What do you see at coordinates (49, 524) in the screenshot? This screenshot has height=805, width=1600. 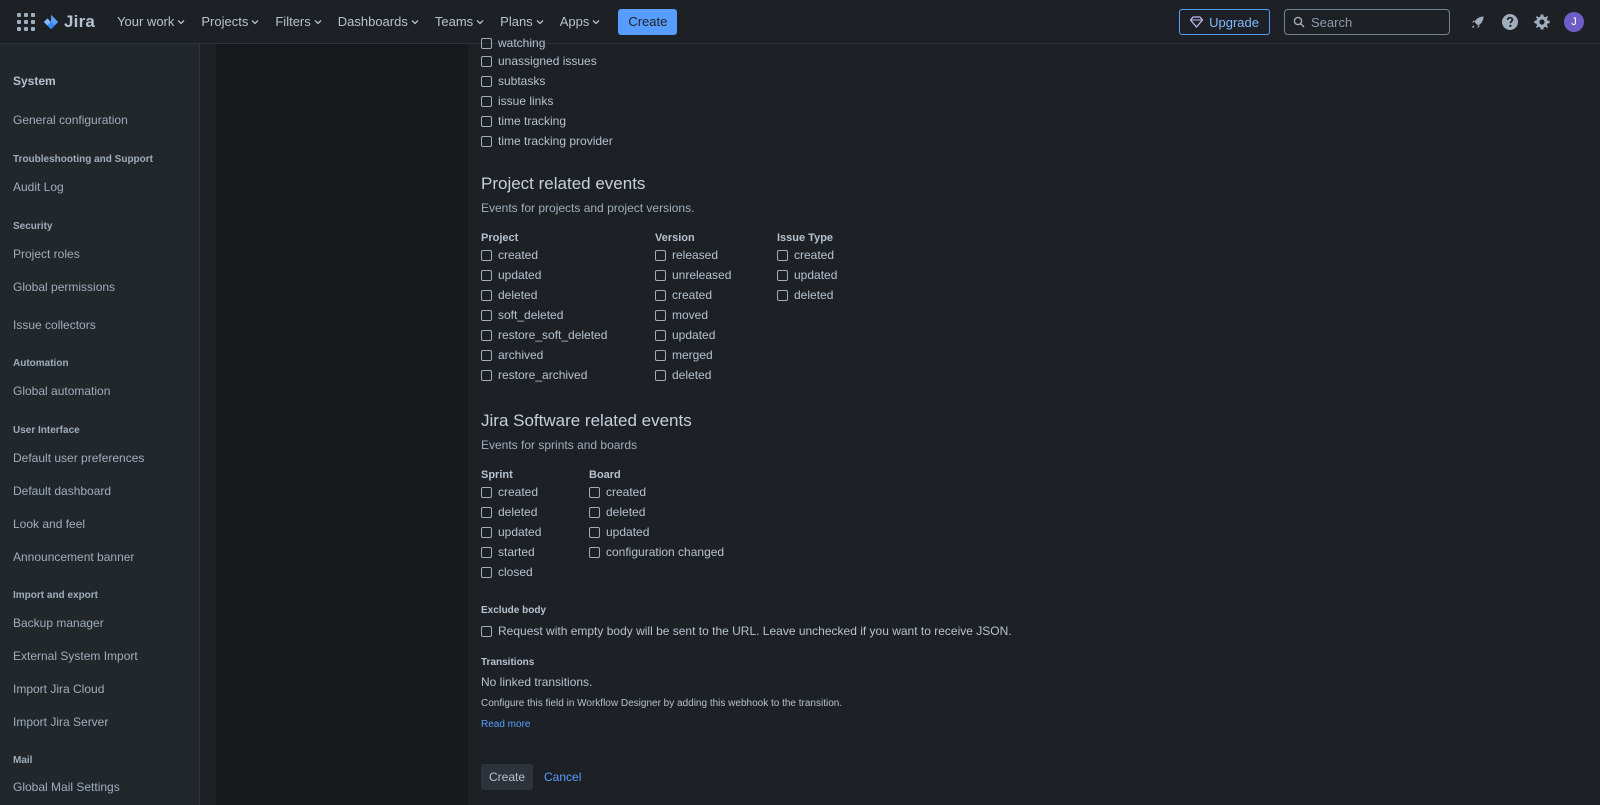 I see `sidebar-item-look-and-feel: Look and feel` at bounding box center [49, 524].